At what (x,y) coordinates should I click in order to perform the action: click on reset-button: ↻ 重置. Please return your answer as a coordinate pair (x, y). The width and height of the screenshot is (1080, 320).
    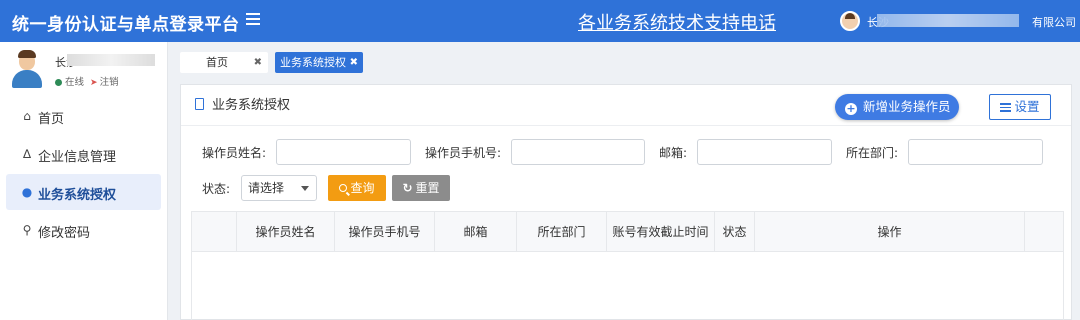
    Looking at the image, I should click on (421, 188).